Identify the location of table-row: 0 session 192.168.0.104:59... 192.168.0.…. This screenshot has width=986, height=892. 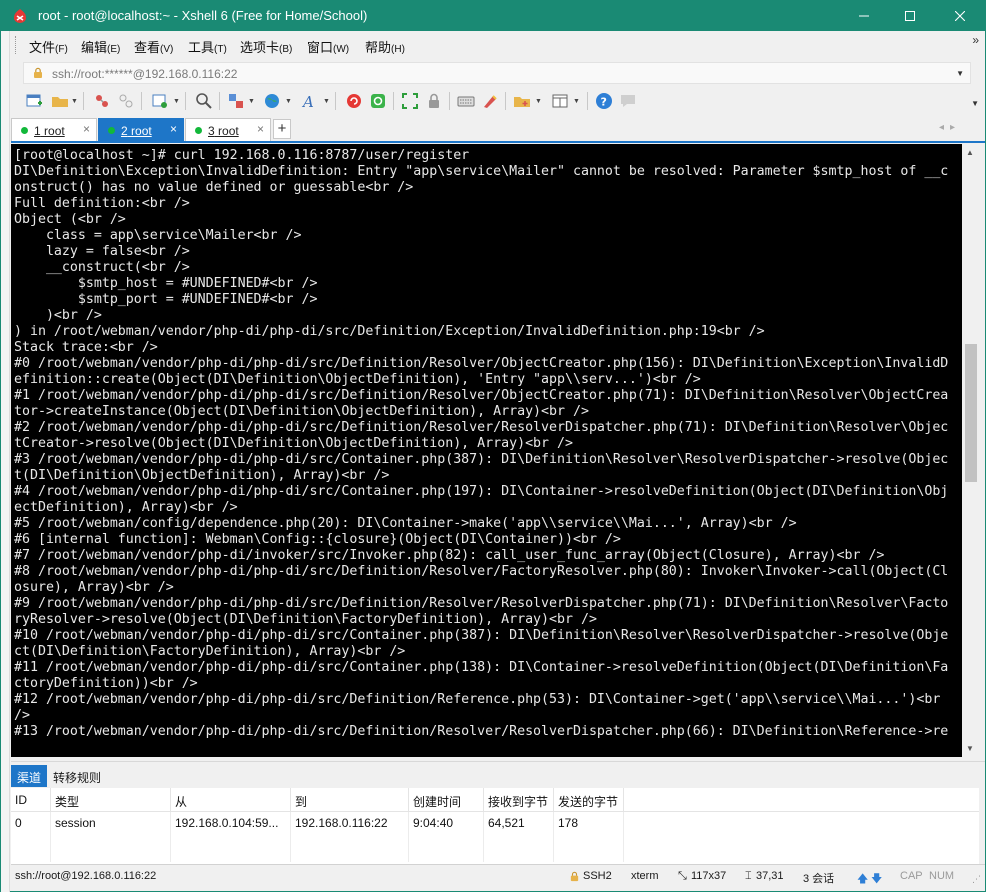
(495, 837).